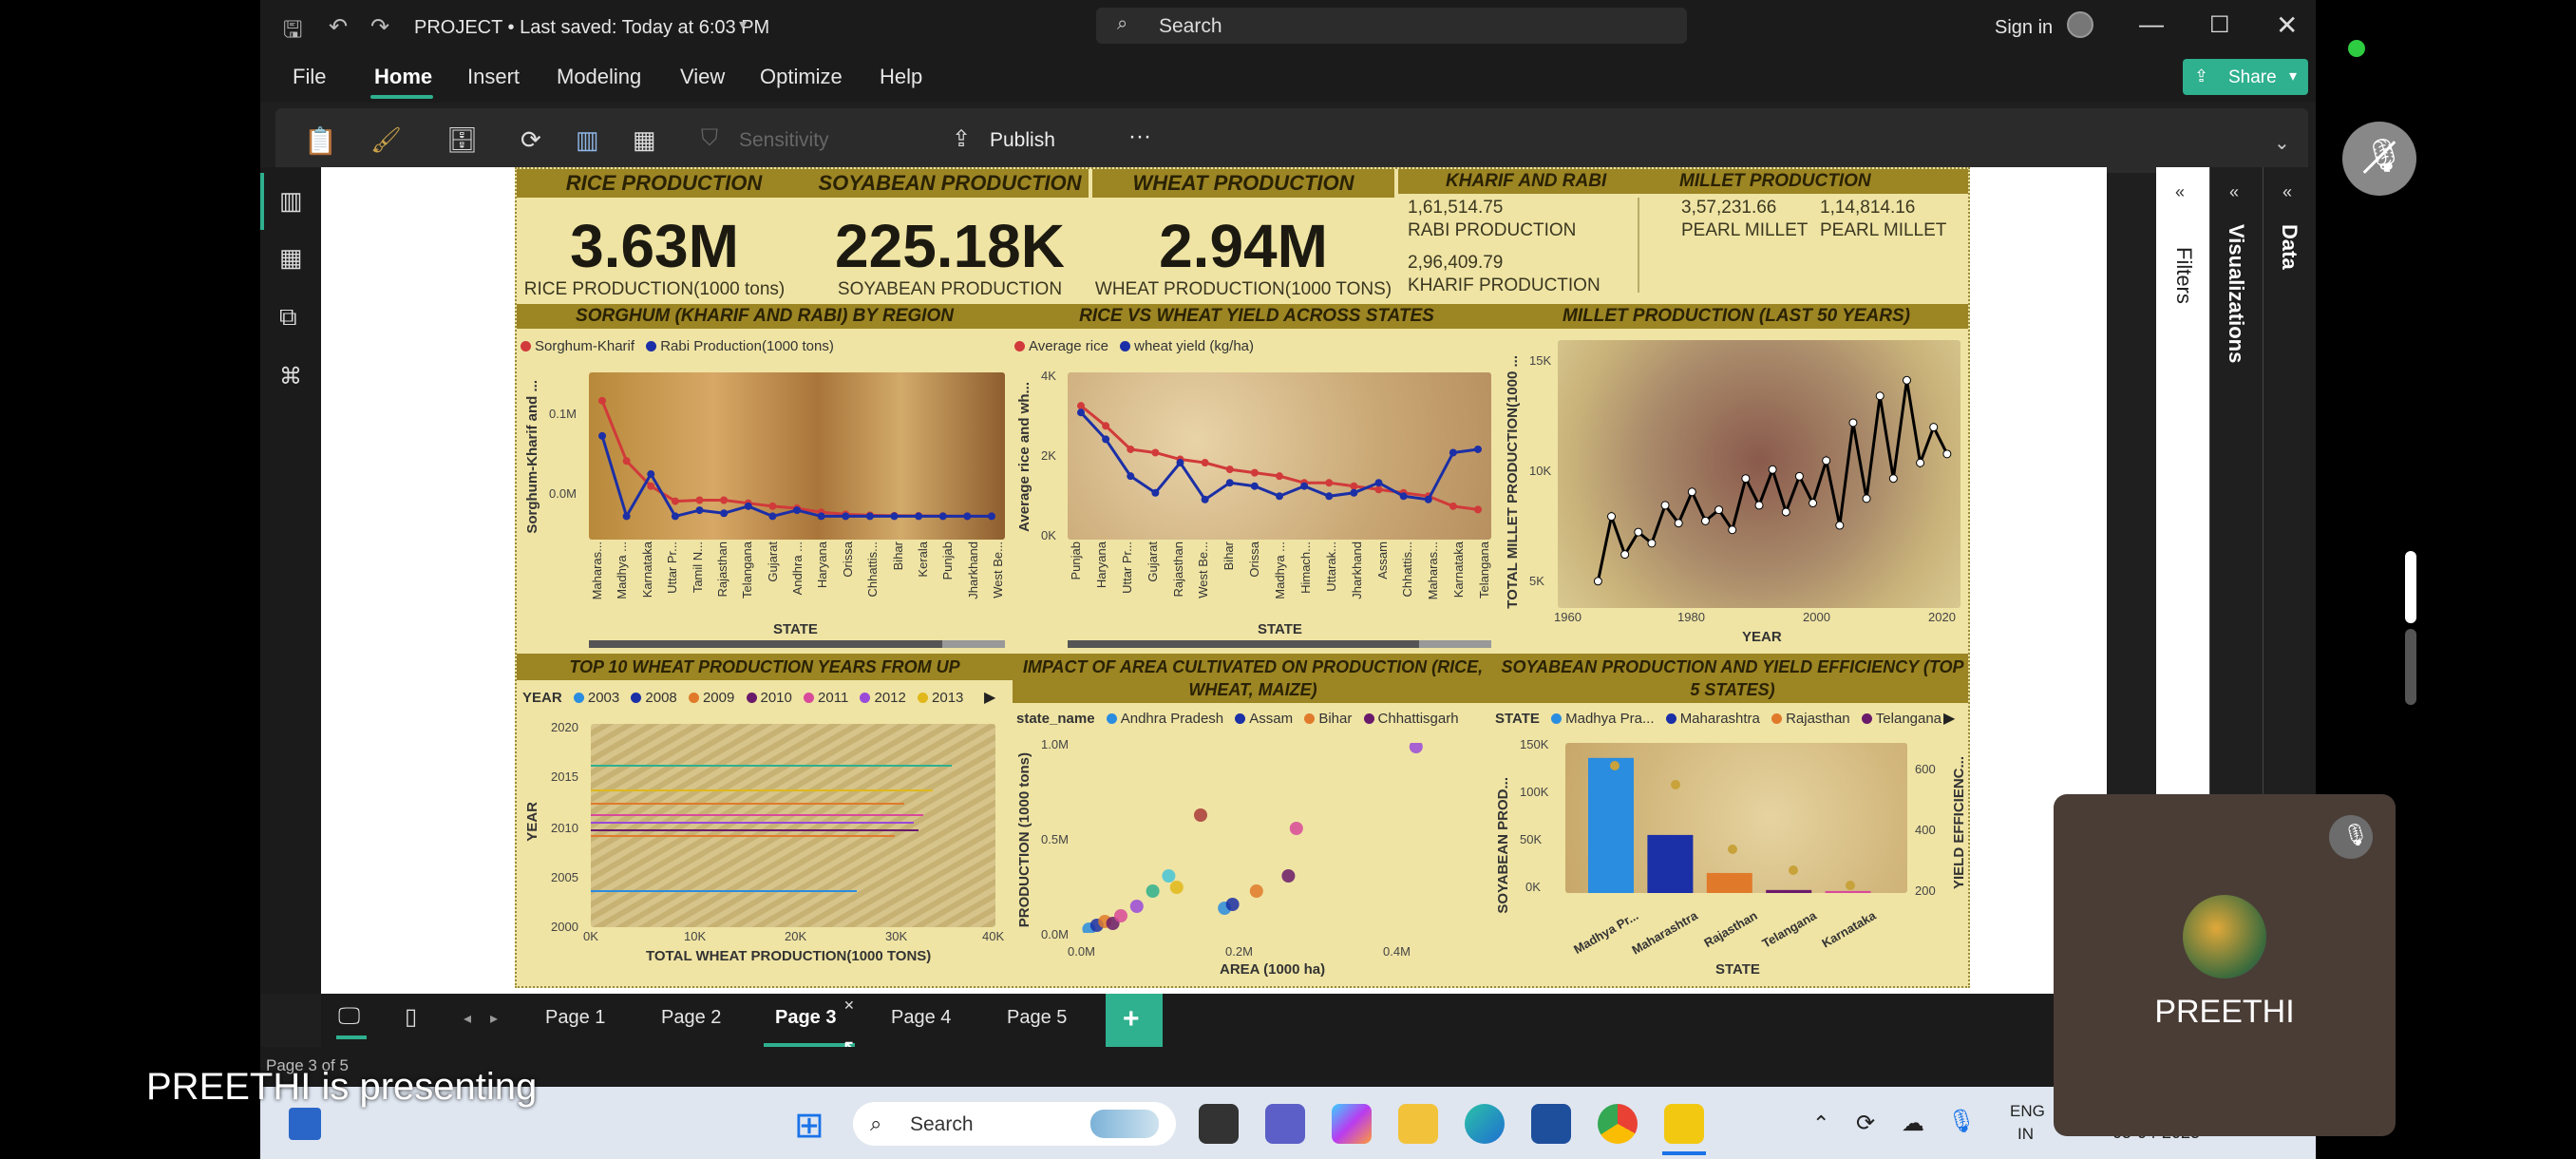 The height and width of the screenshot is (1159, 2576). Describe the element at coordinates (801, 77) in the screenshot. I see `menu-optimize: Optimize` at that location.